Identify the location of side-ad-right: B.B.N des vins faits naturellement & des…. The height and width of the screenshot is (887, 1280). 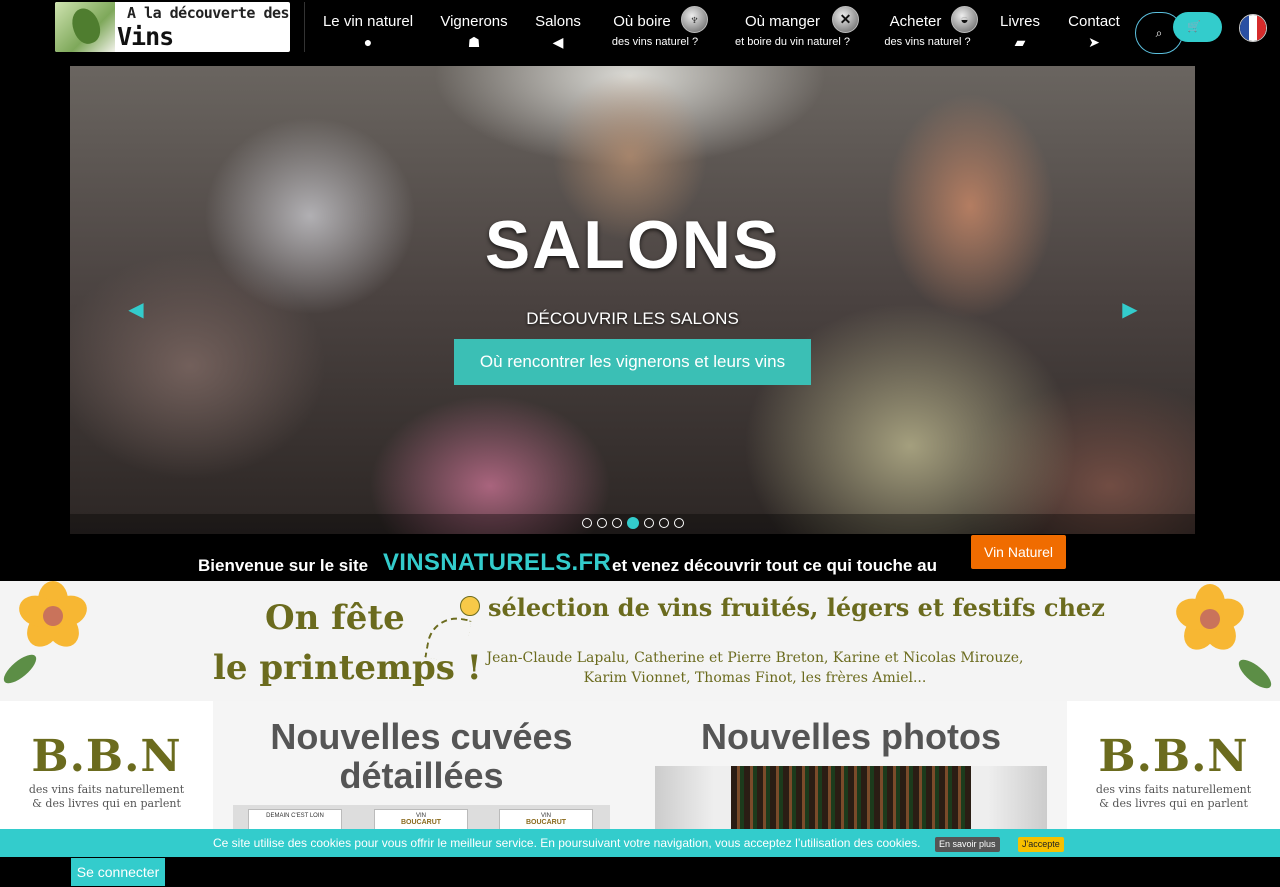
(1173, 765).